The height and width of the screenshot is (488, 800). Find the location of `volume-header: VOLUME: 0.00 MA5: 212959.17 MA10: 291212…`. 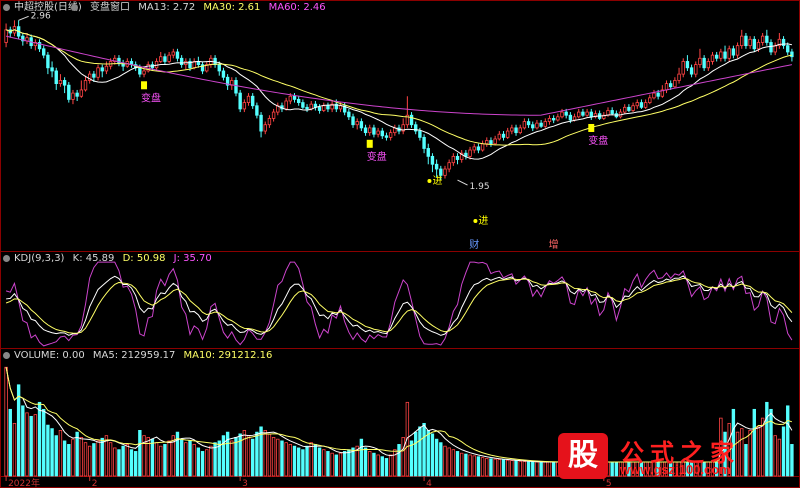

volume-header: VOLUME: 0.00 MA5: 212959.17 MA10: 291212… is located at coordinates (145, 356).